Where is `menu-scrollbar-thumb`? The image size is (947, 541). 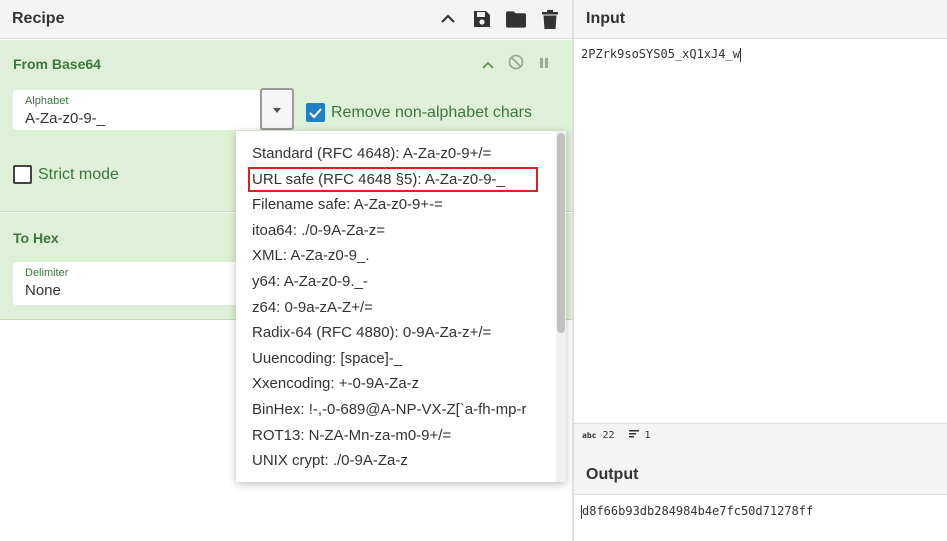 menu-scrollbar-thumb is located at coordinates (561, 233).